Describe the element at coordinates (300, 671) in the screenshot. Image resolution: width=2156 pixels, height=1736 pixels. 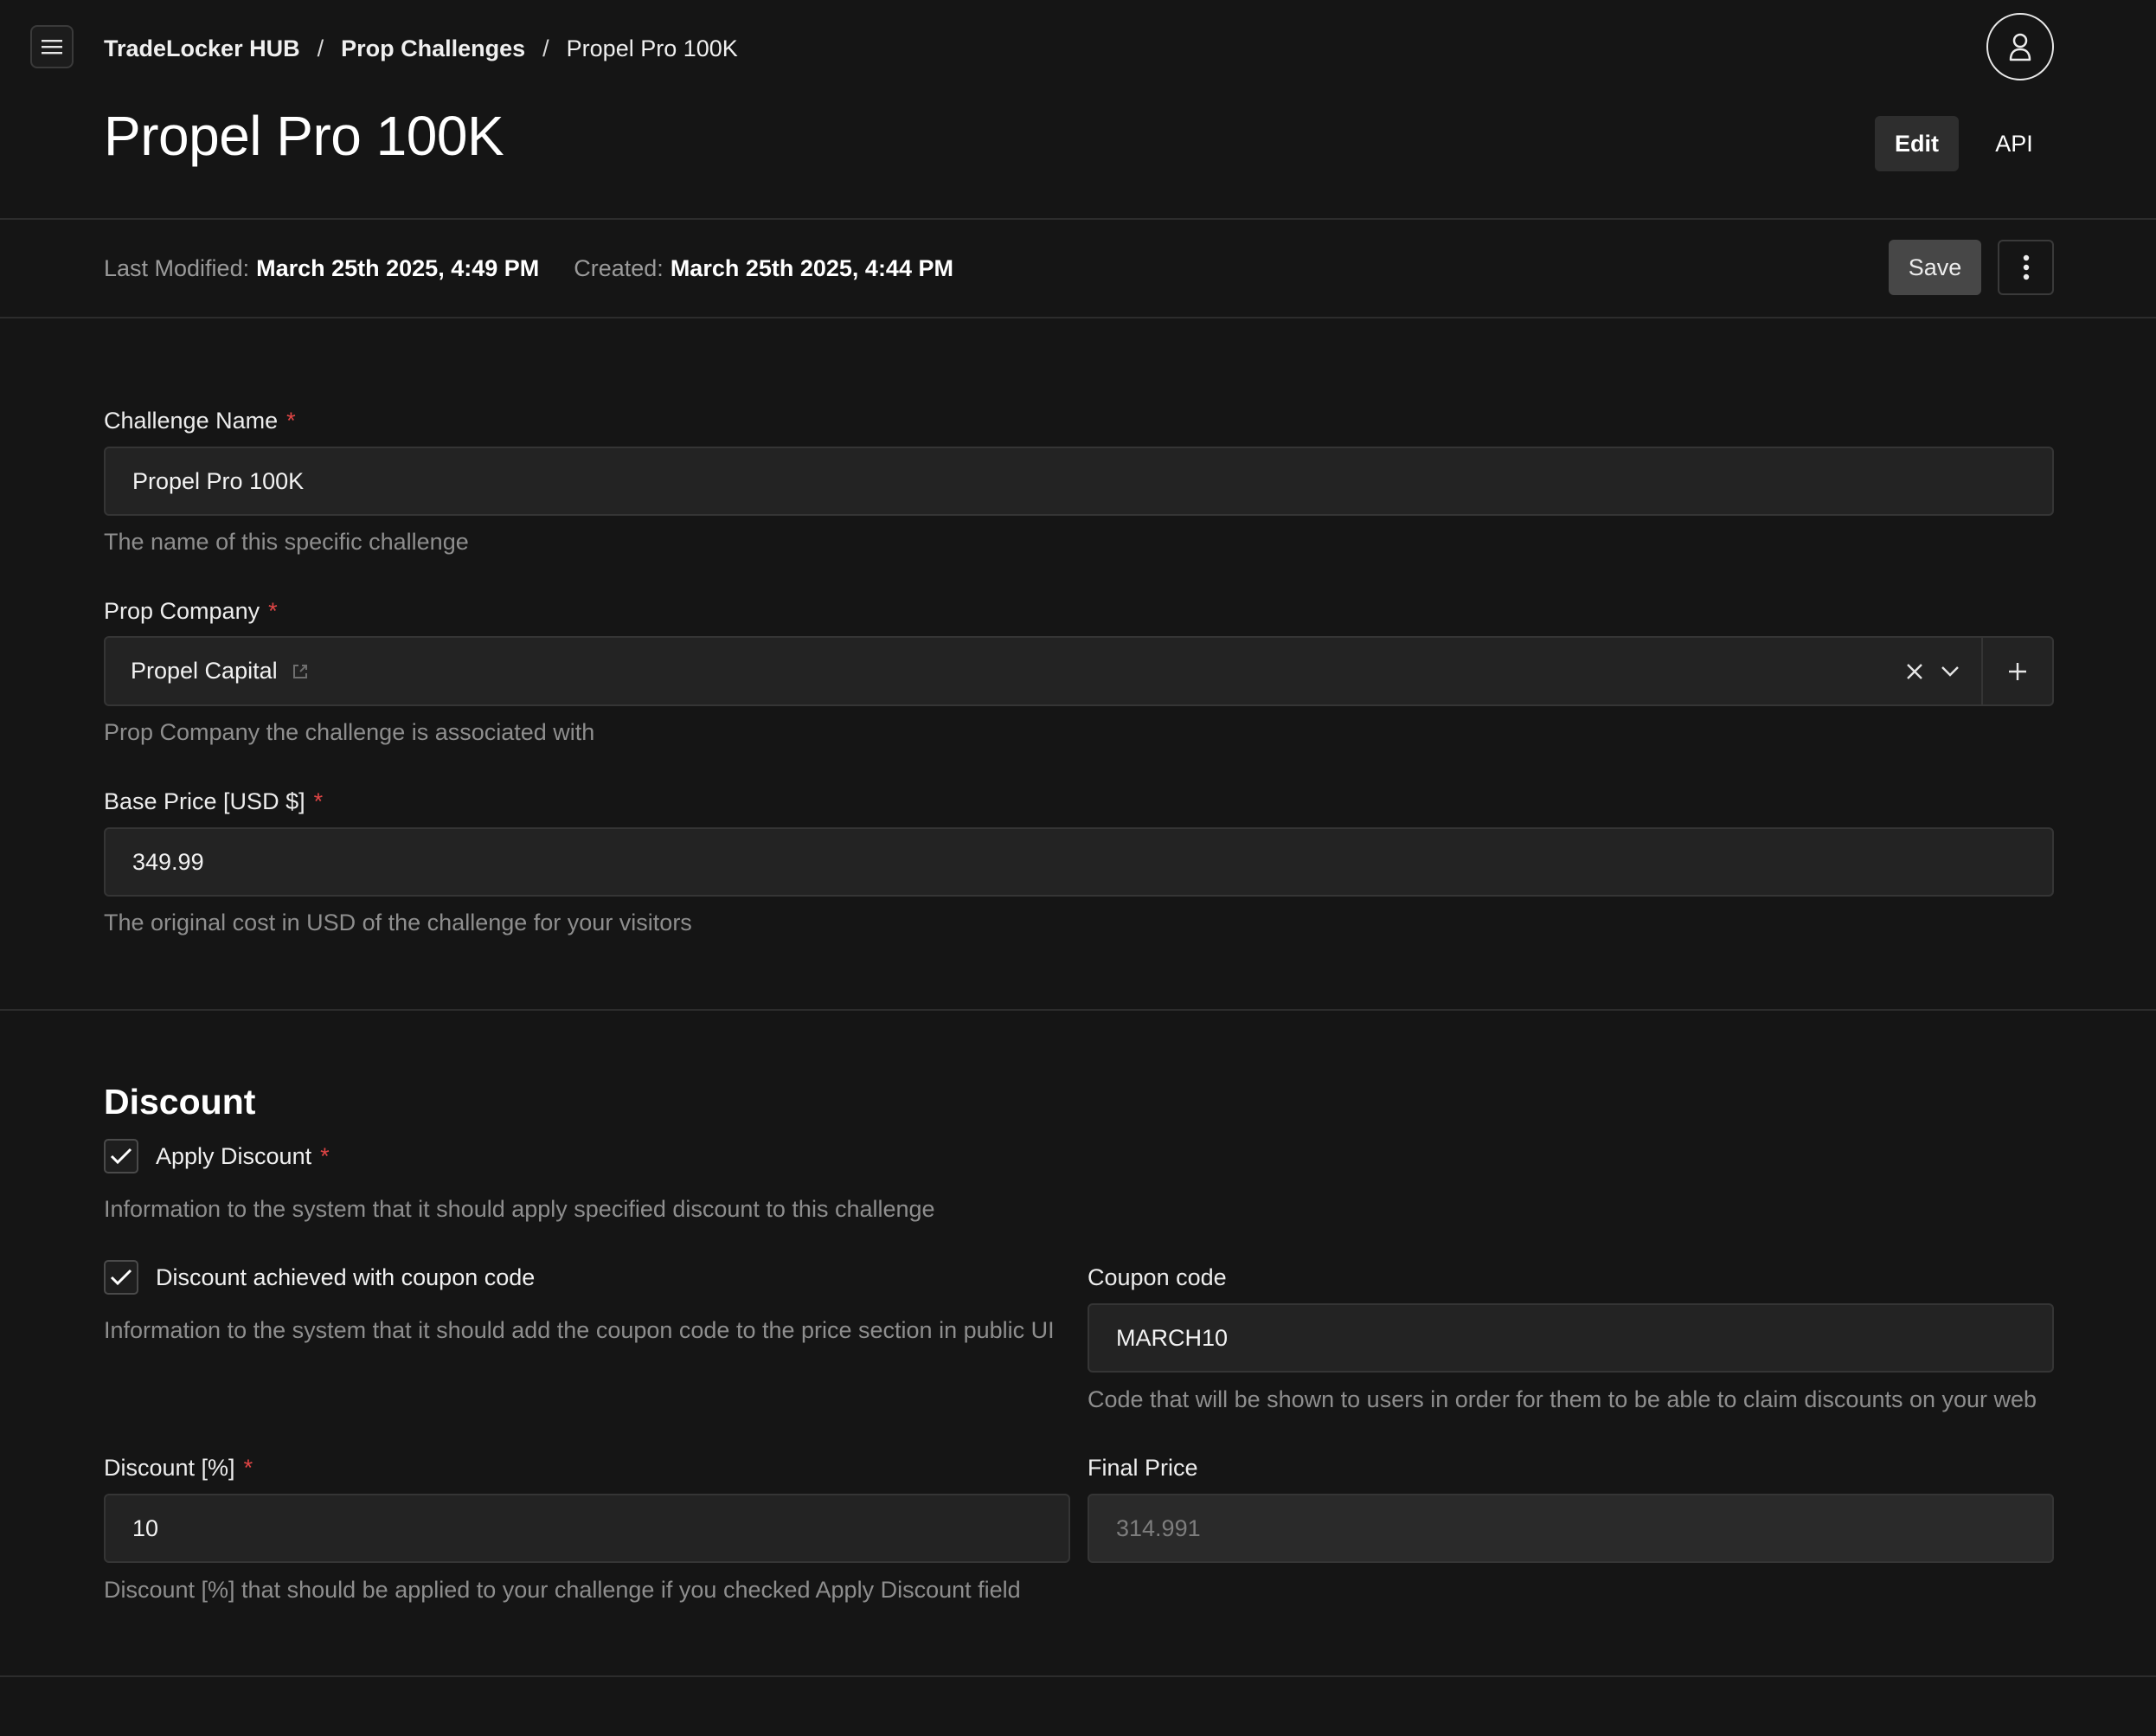
I see `external-link-icon` at that location.